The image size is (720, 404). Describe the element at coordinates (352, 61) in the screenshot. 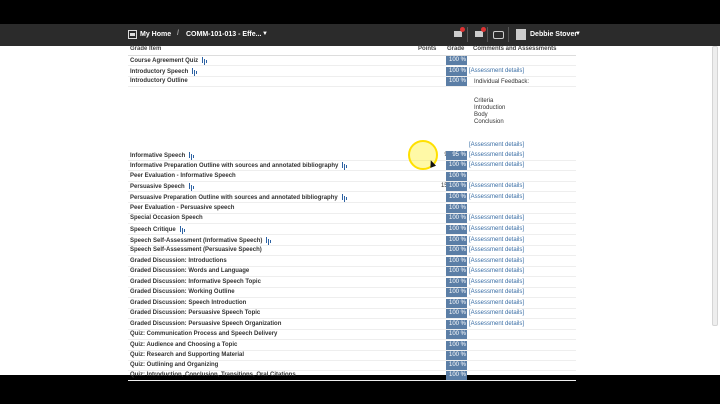

I see `table-row: Course Agreement Quiz10 / 10100 %` at that location.